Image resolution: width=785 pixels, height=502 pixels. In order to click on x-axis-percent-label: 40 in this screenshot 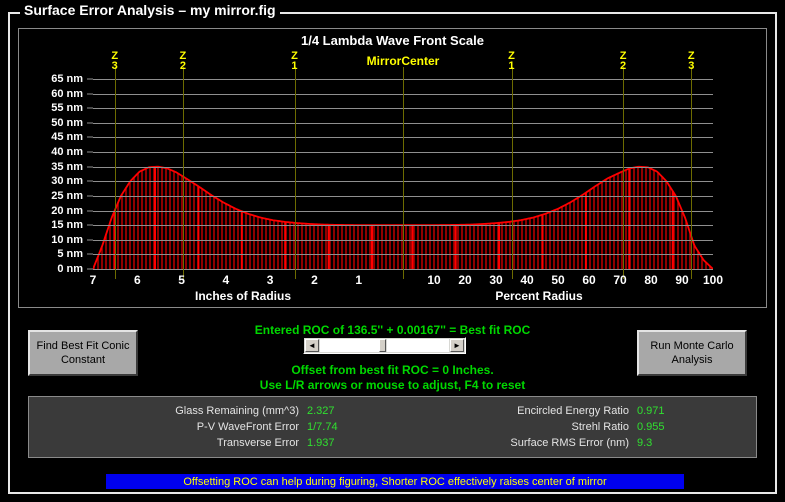, I will do `click(527, 280)`.